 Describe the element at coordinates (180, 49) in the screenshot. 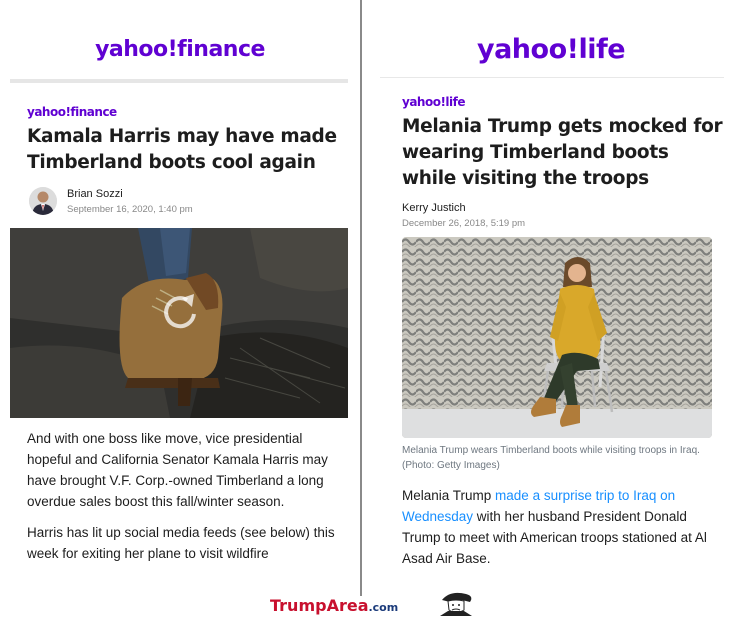

I see `yahoo-finance-logo: yahoo!finance` at that location.